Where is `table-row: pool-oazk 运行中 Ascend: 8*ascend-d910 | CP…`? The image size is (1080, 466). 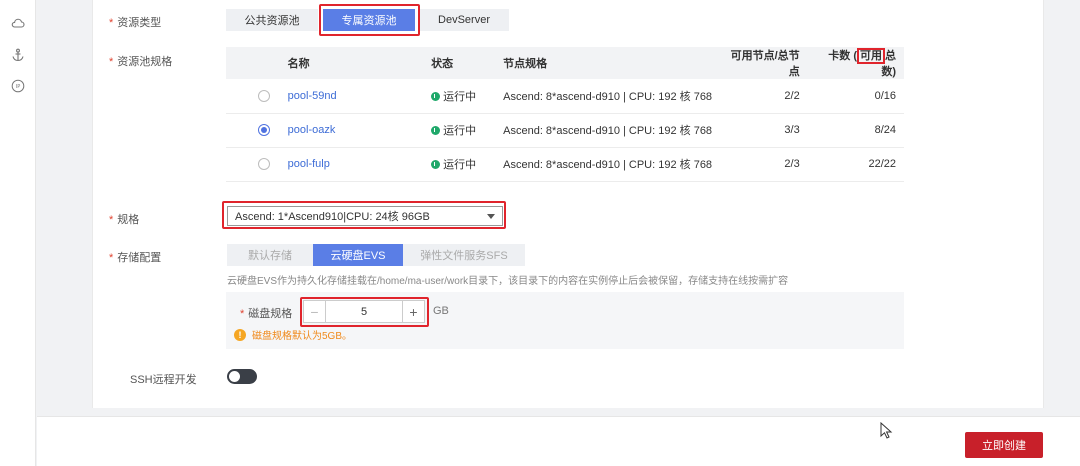
table-row: pool-oazk 运行中 Ascend: 8*ascend-d910 | CP… is located at coordinates (565, 130).